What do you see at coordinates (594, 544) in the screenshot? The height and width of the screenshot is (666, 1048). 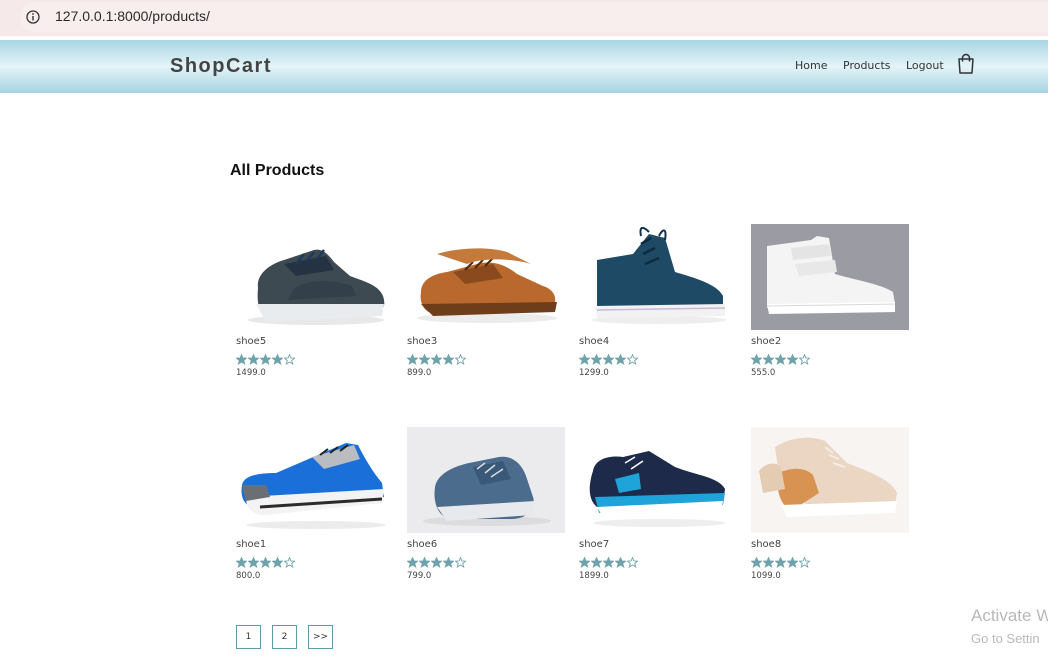 I see `product-name: shoe7` at bounding box center [594, 544].